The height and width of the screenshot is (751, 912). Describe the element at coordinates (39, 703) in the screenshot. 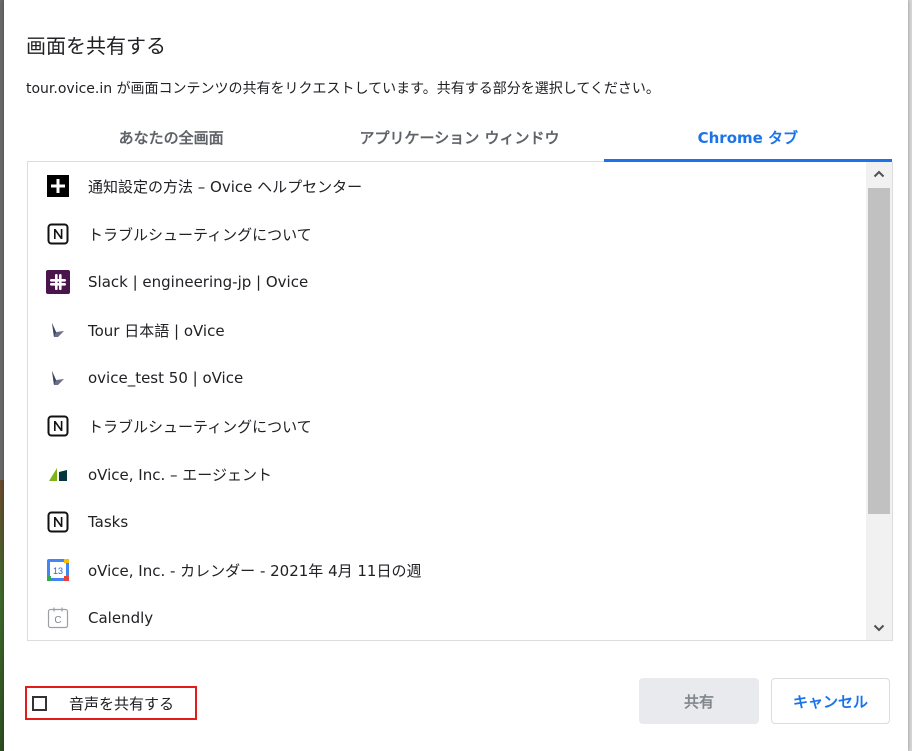

I see `share-audio-checkbox` at that location.